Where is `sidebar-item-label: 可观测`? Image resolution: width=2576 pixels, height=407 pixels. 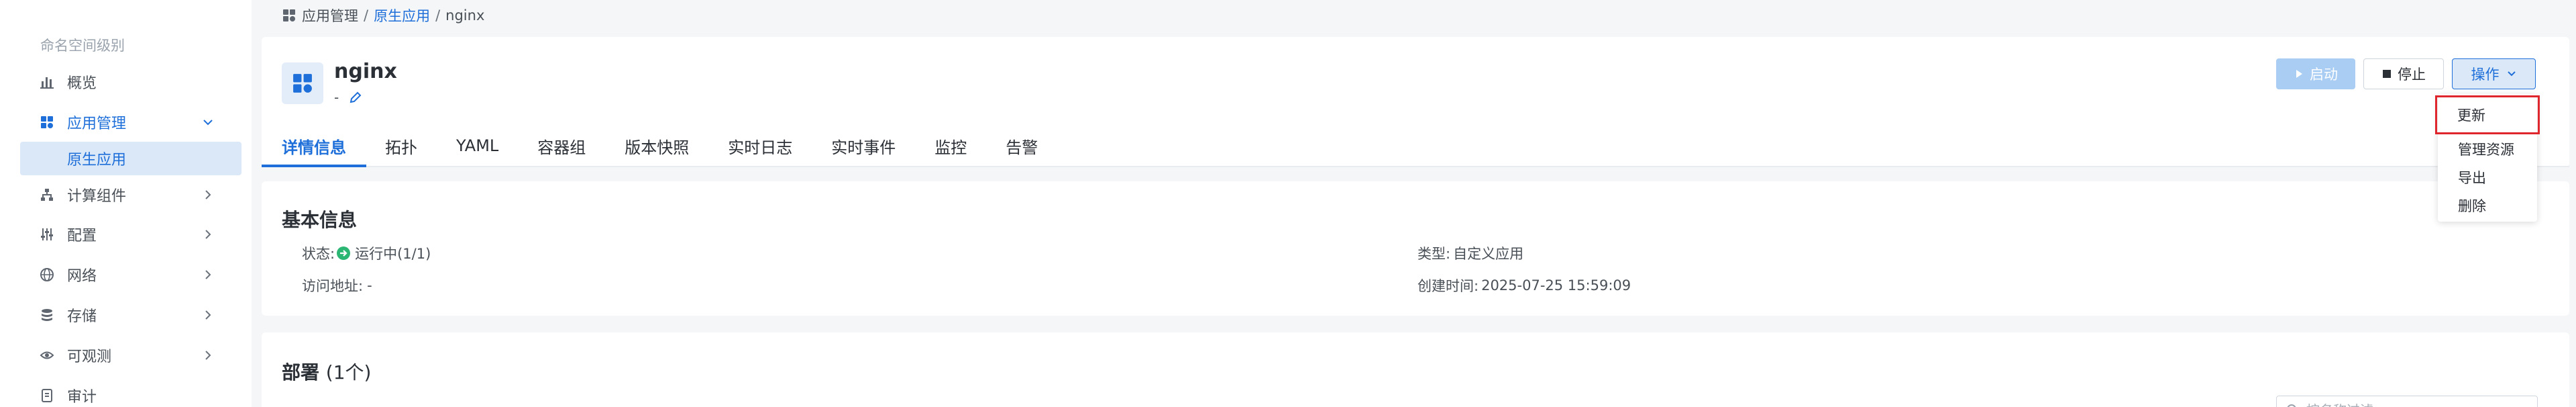 sidebar-item-label: 可观测 is located at coordinates (89, 357).